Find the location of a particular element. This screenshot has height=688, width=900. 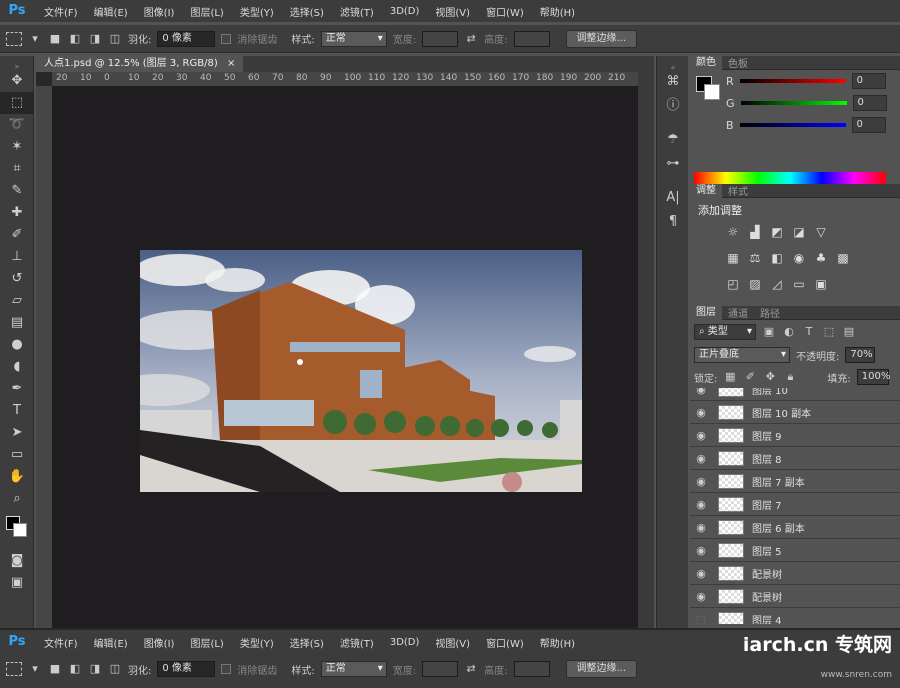

channel-mixer-icon: ♣ is located at coordinates (821, 258).